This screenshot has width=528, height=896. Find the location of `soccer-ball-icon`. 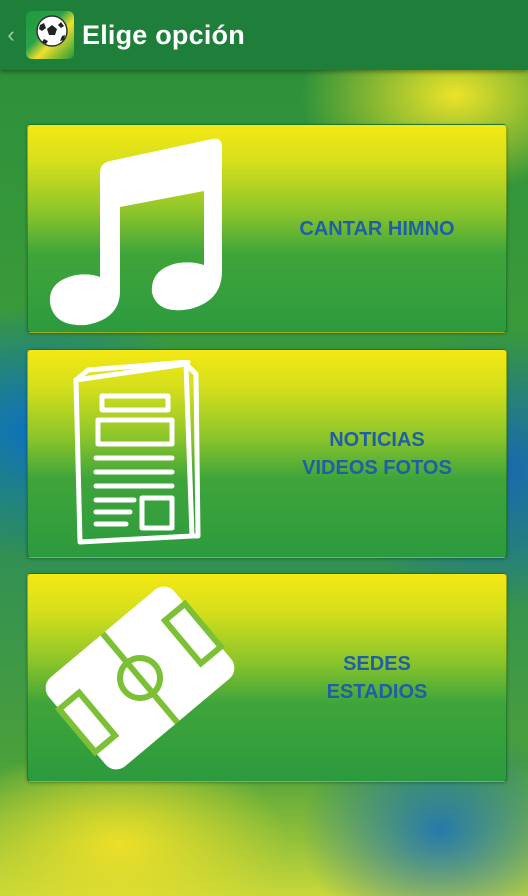

soccer-ball-icon is located at coordinates (50, 35).